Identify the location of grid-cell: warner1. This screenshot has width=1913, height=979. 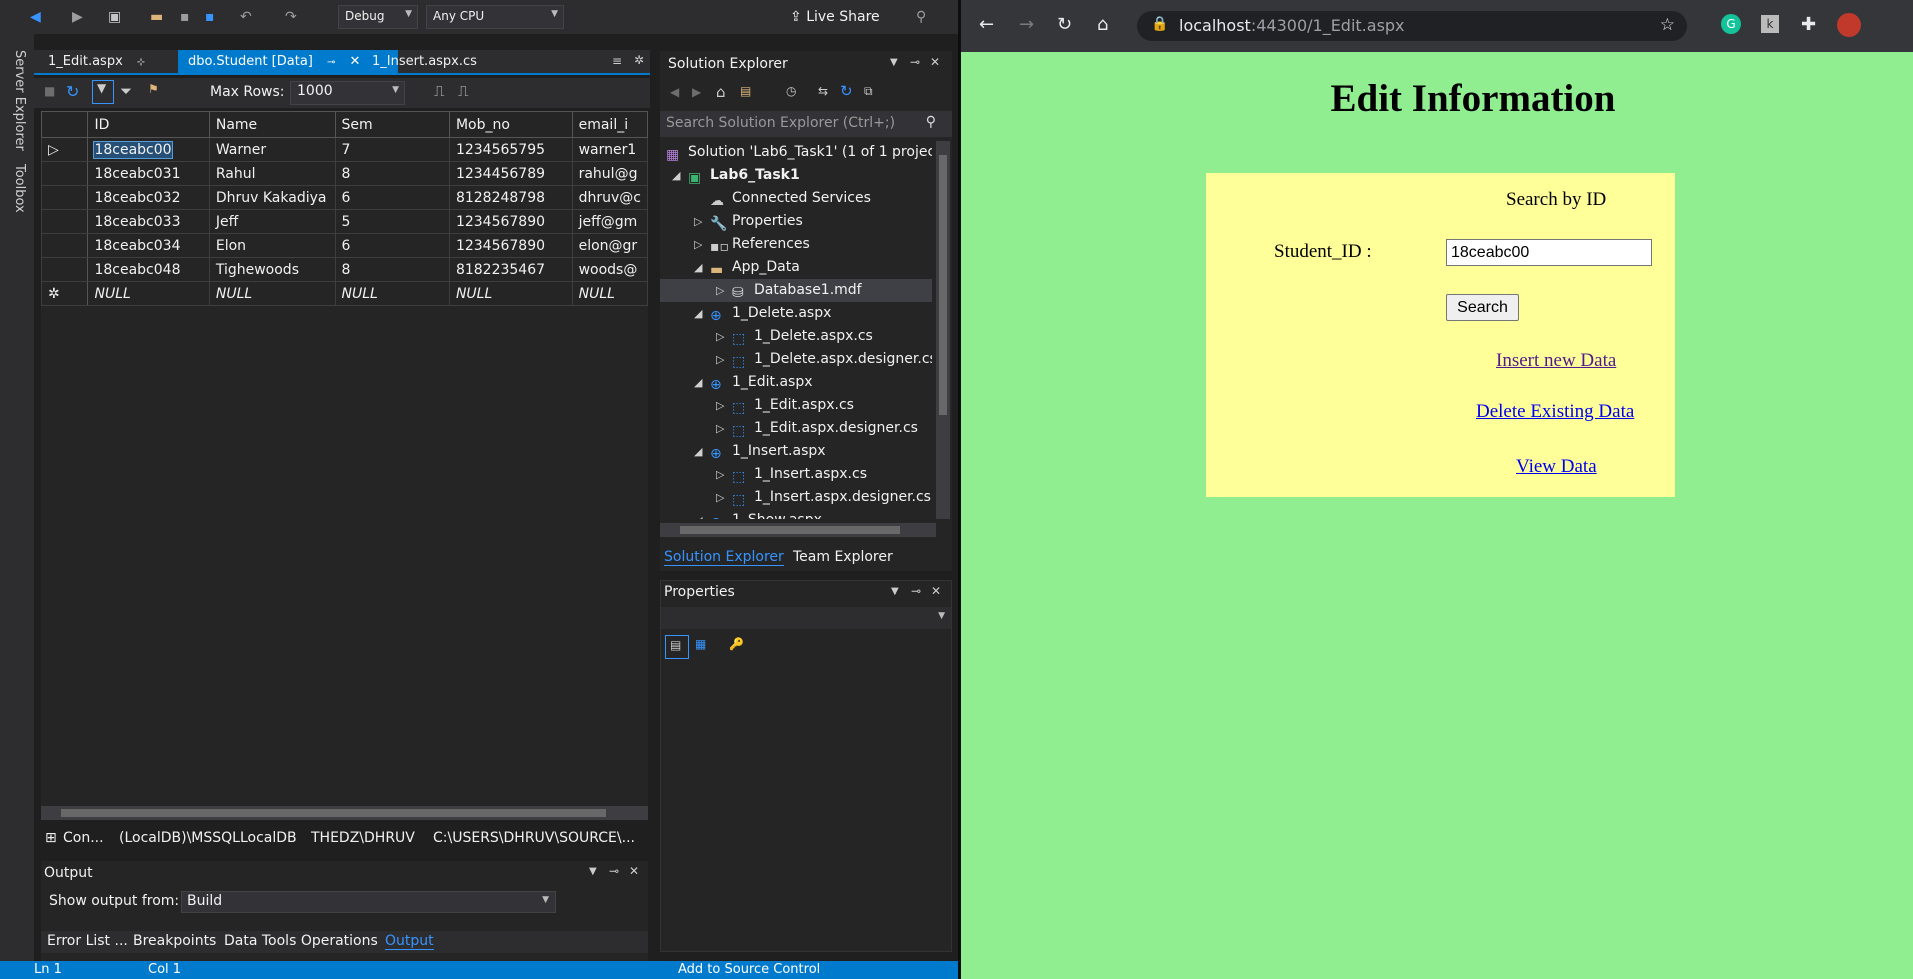
(609, 149).